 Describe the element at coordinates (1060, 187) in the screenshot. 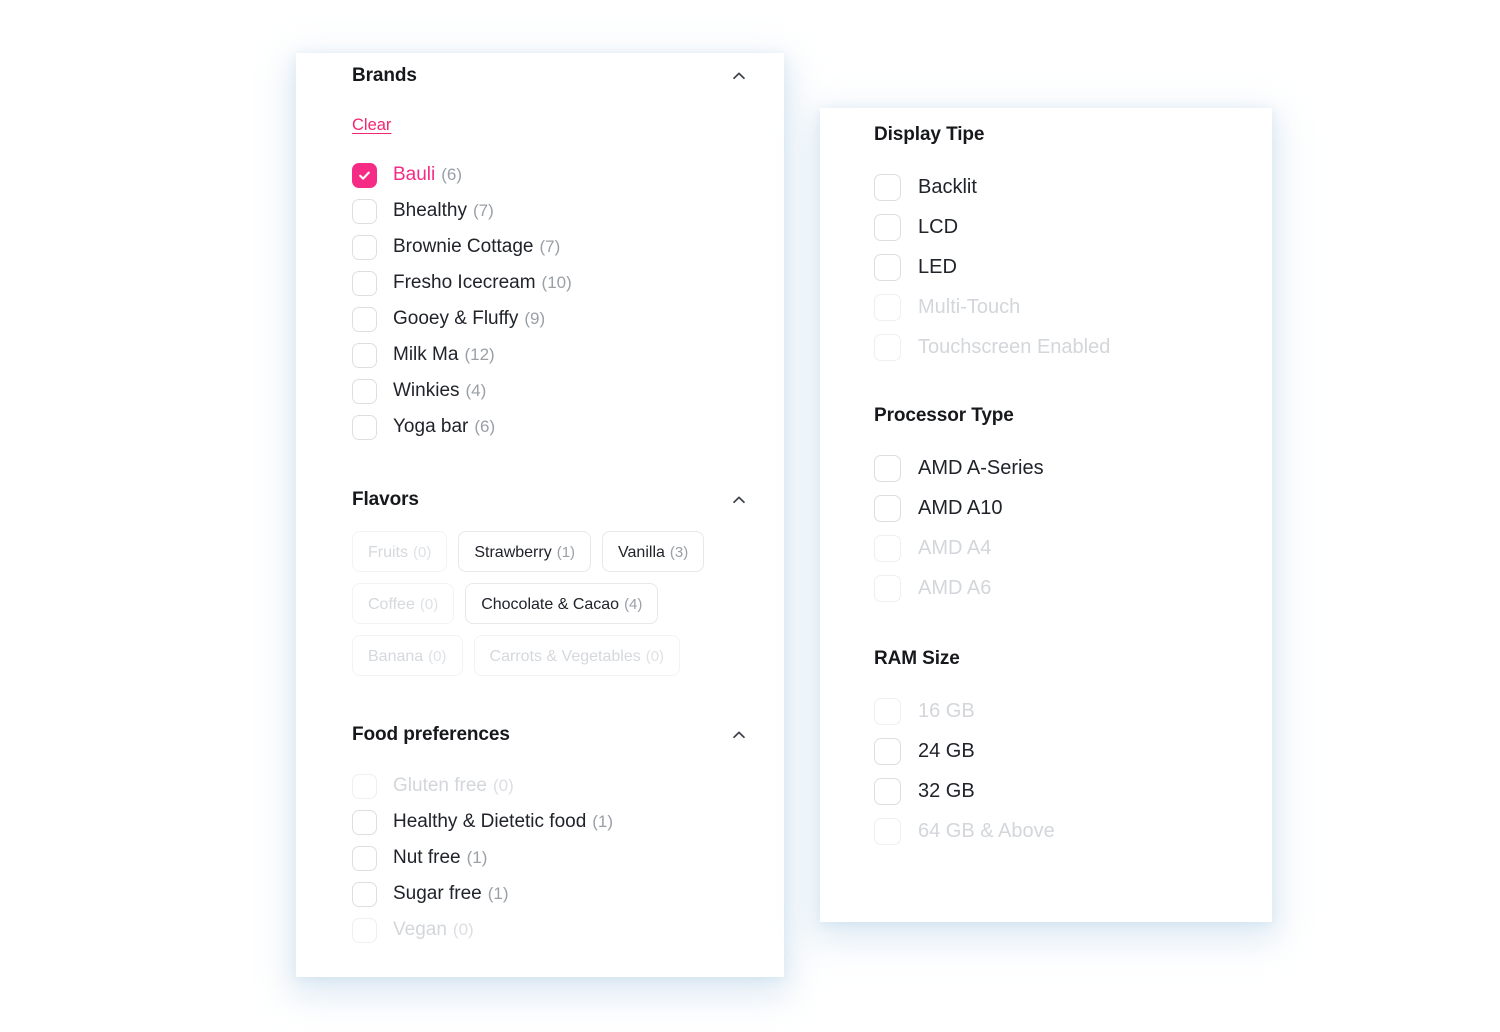

I see `display-type-row: Backlit` at that location.